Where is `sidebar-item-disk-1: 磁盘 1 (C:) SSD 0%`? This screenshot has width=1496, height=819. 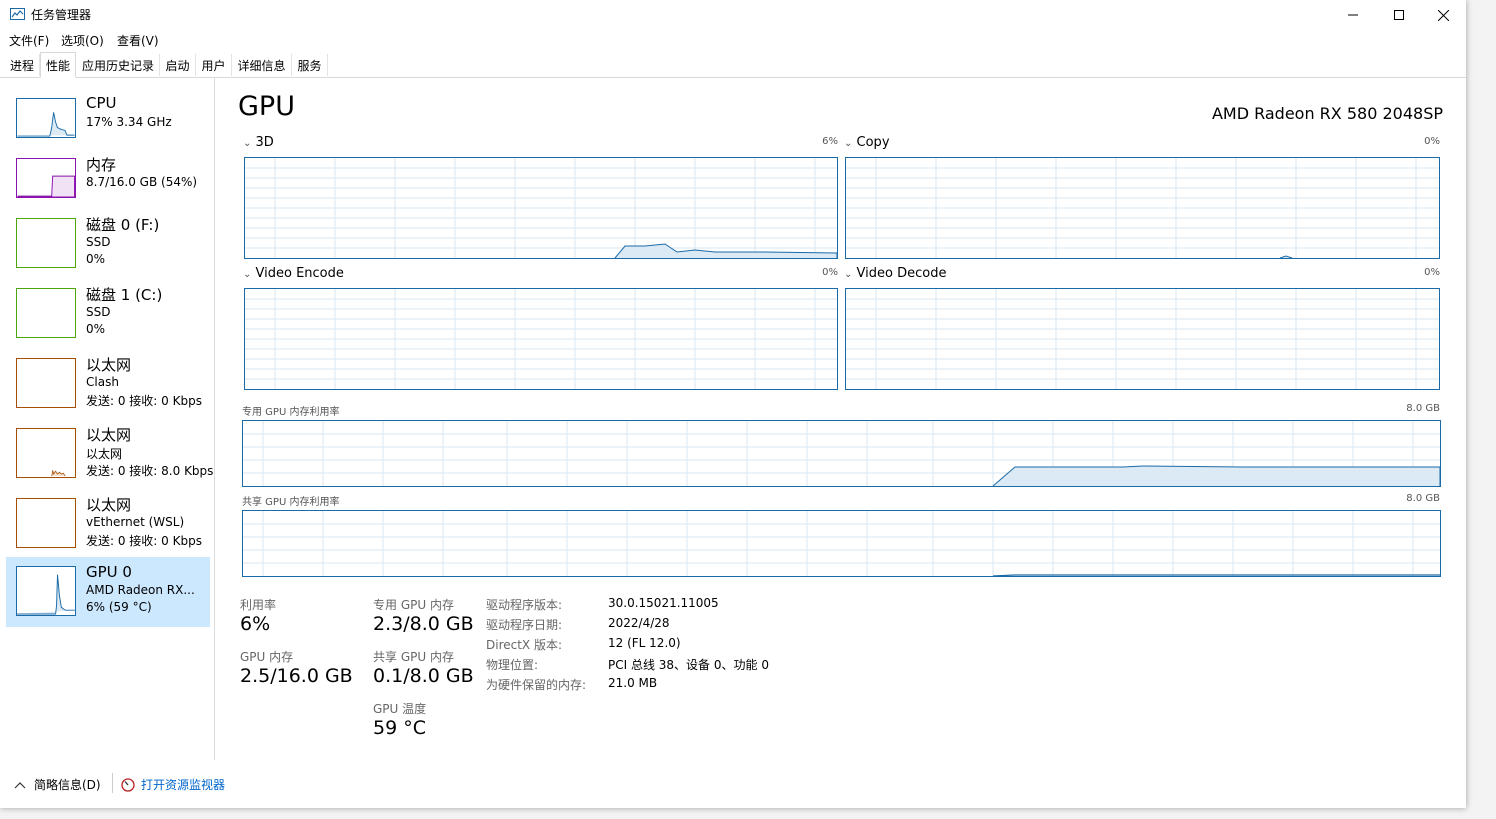 sidebar-item-disk-1: 磁盘 1 (C:) SSD 0% is located at coordinates (108, 318).